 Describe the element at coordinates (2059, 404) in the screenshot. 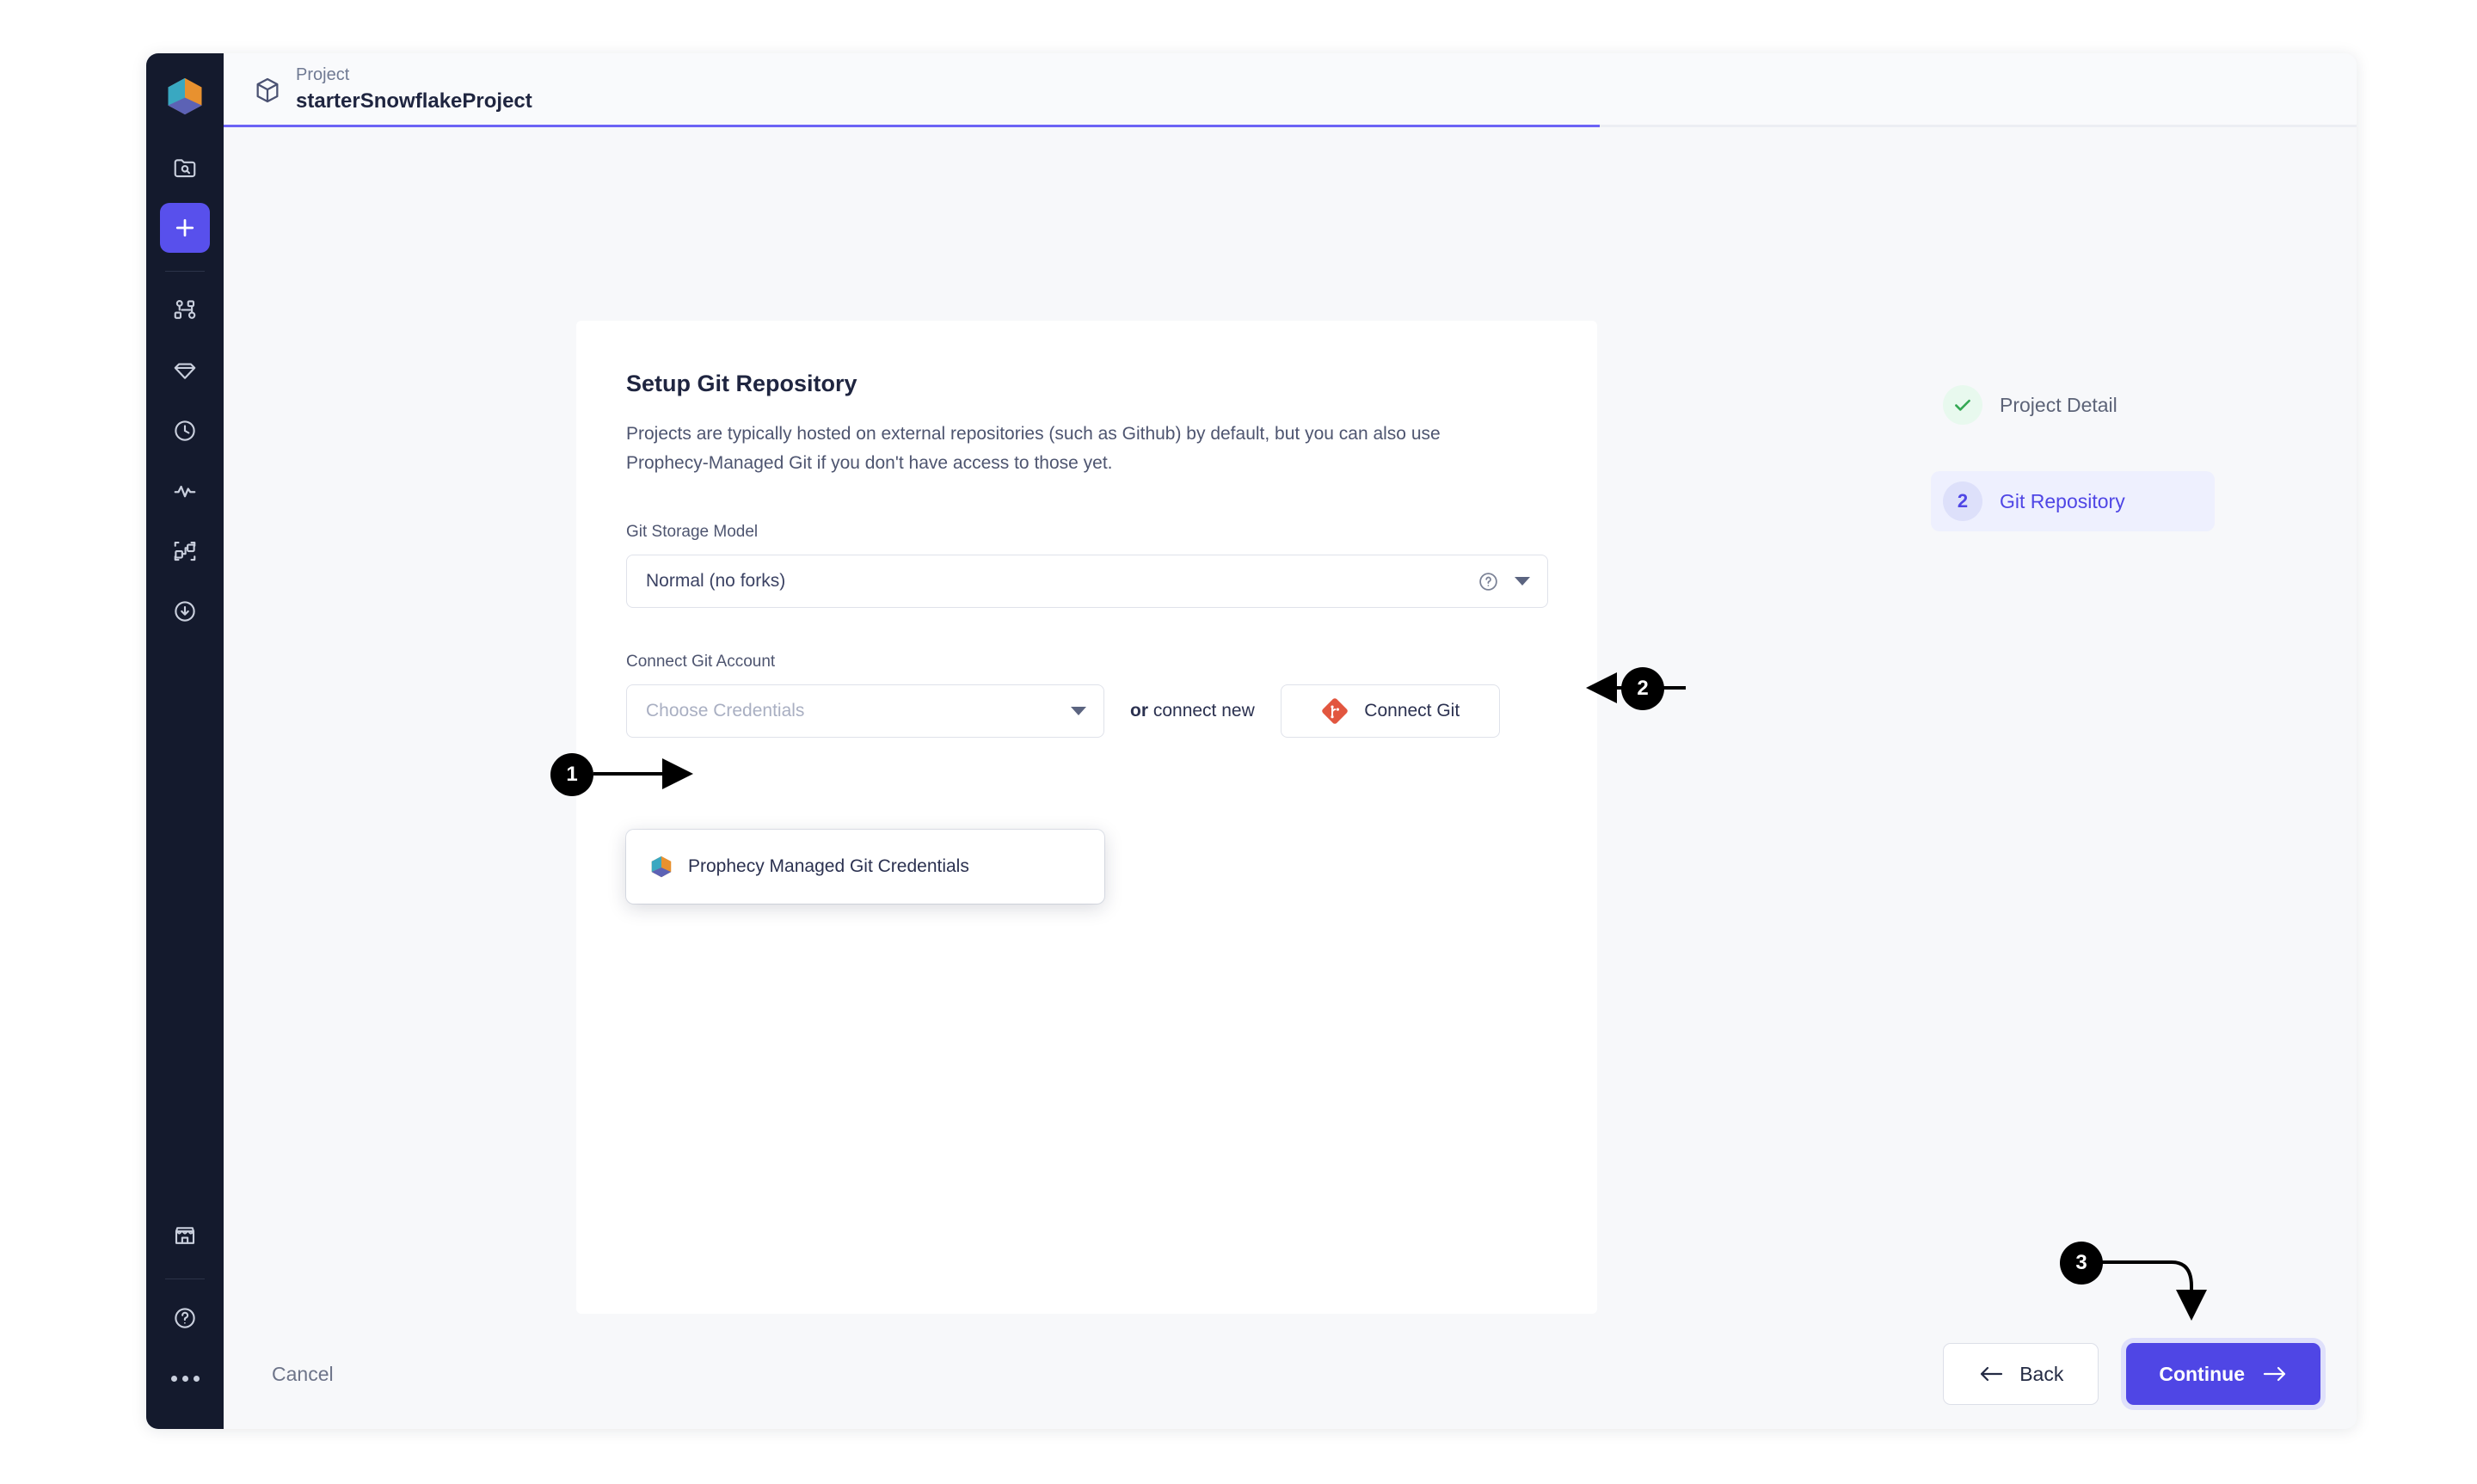

I see `step-project-detail-label: Project Detail` at that location.